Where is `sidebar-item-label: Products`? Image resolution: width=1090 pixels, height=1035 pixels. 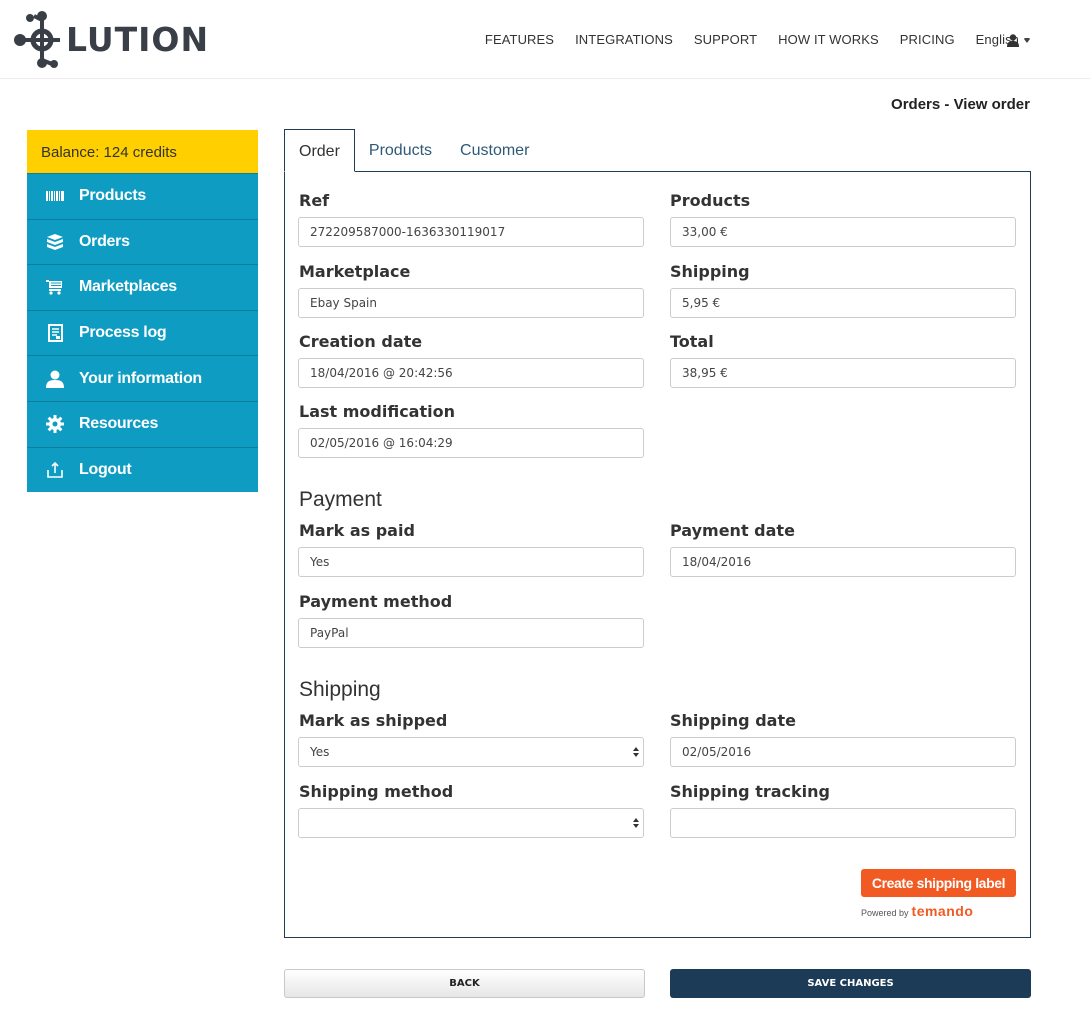 sidebar-item-label: Products is located at coordinates (112, 196).